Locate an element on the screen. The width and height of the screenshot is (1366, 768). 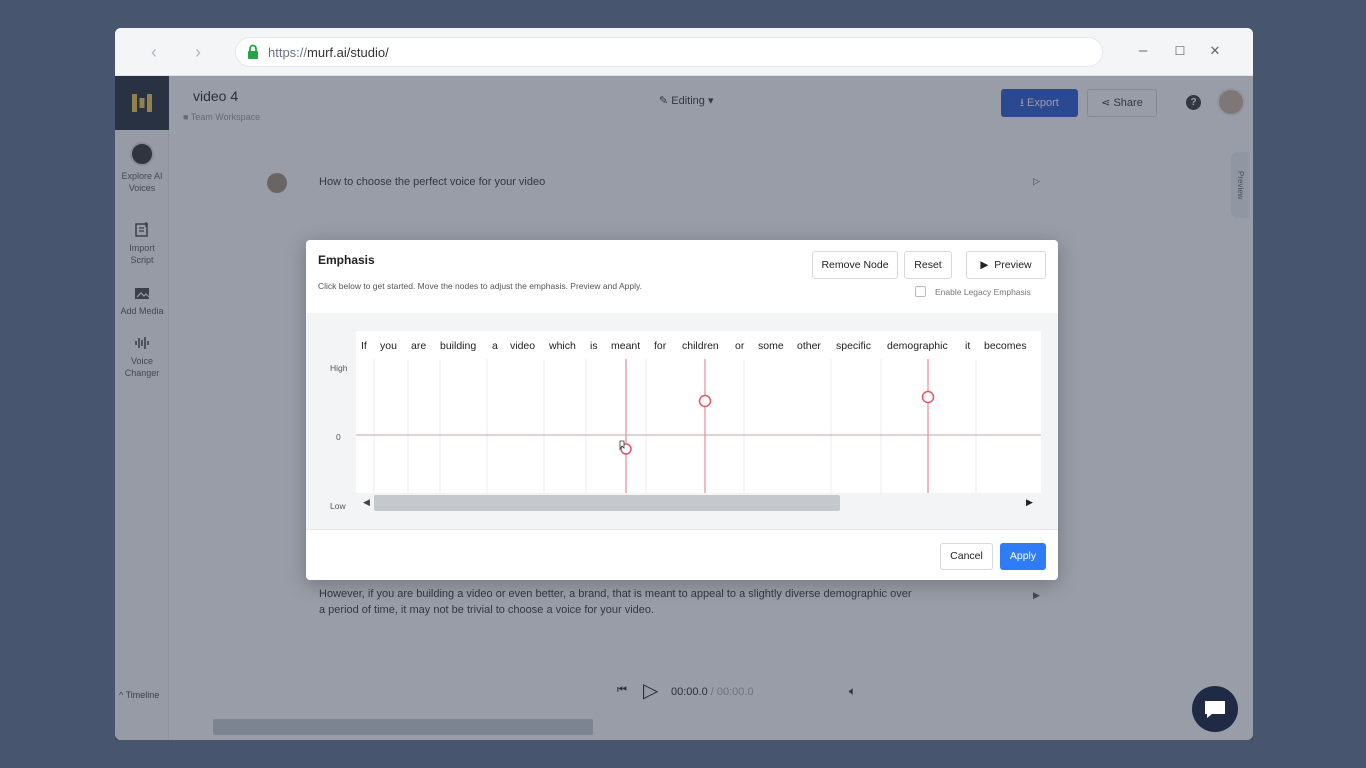
url-text: https://murf.ai/studio/ is located at coordinates (328, 52).